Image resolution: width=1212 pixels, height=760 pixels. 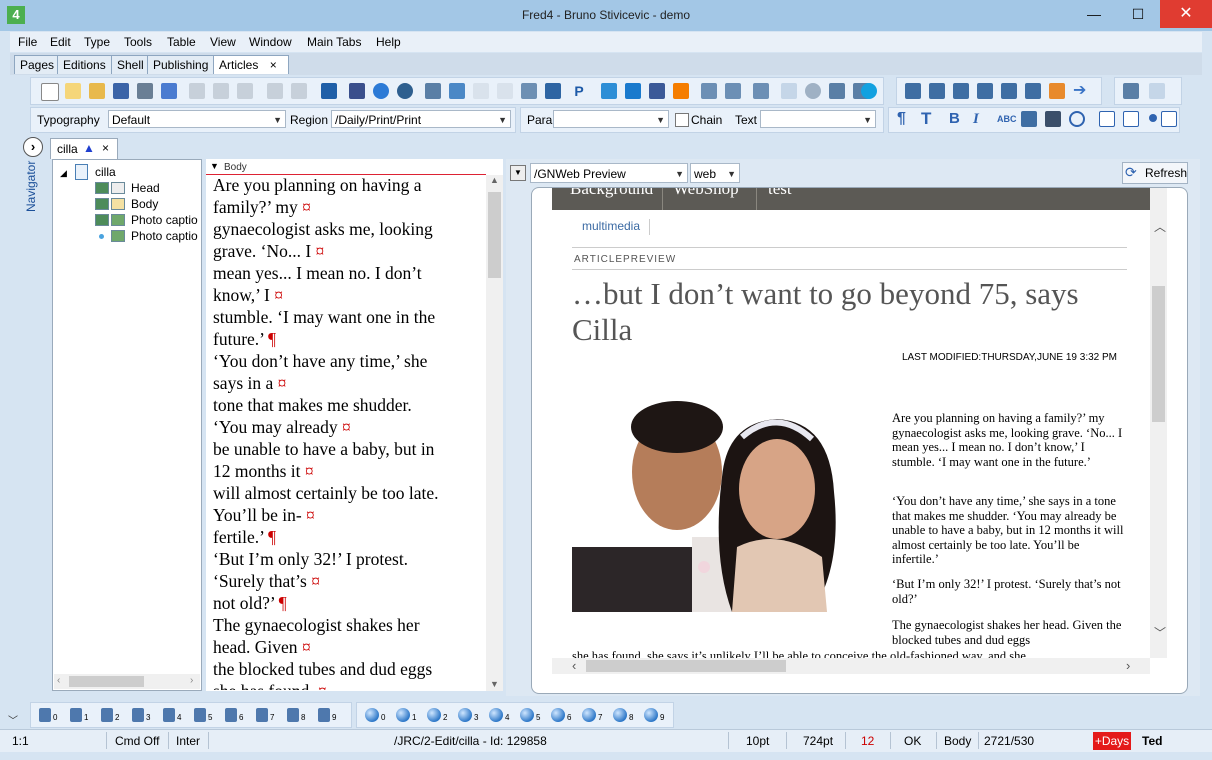 What do you see at coordinates (357, 91) in the screenshot?
I see `find-icon` at bounding box center [357, 91].